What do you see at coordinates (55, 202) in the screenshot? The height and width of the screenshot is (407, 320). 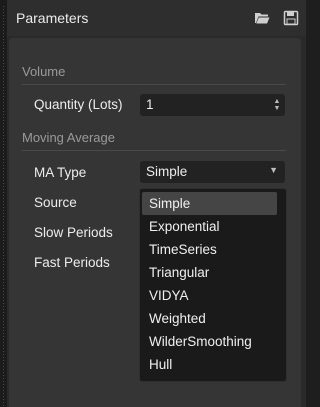 I see `source-label: Source` at bounding box center [55, 202].